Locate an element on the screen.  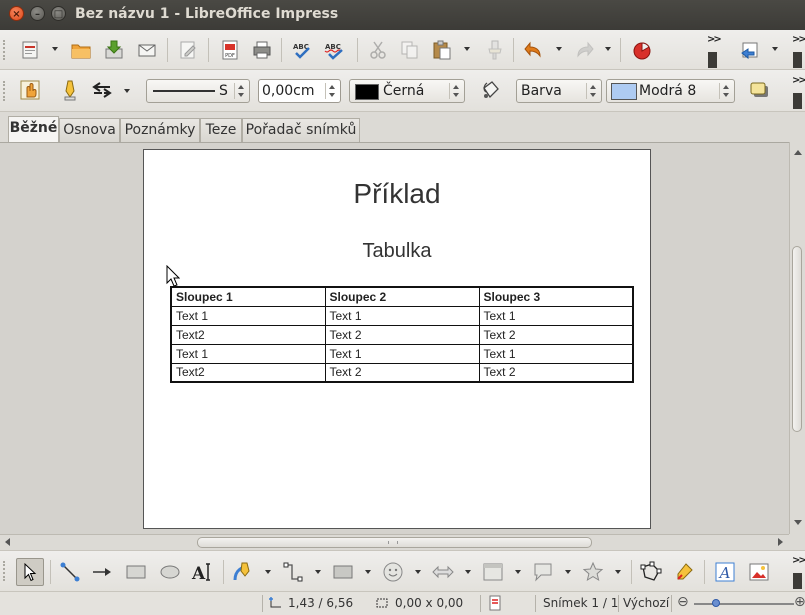
drawbar-overflow-handle is located at coordinates (797, 581).